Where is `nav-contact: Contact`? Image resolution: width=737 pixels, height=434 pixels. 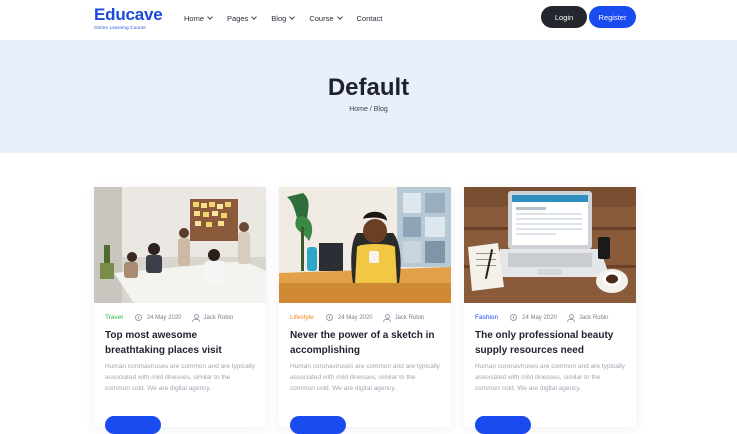
nav-contact: Contact is located at coordinates (370, 18).